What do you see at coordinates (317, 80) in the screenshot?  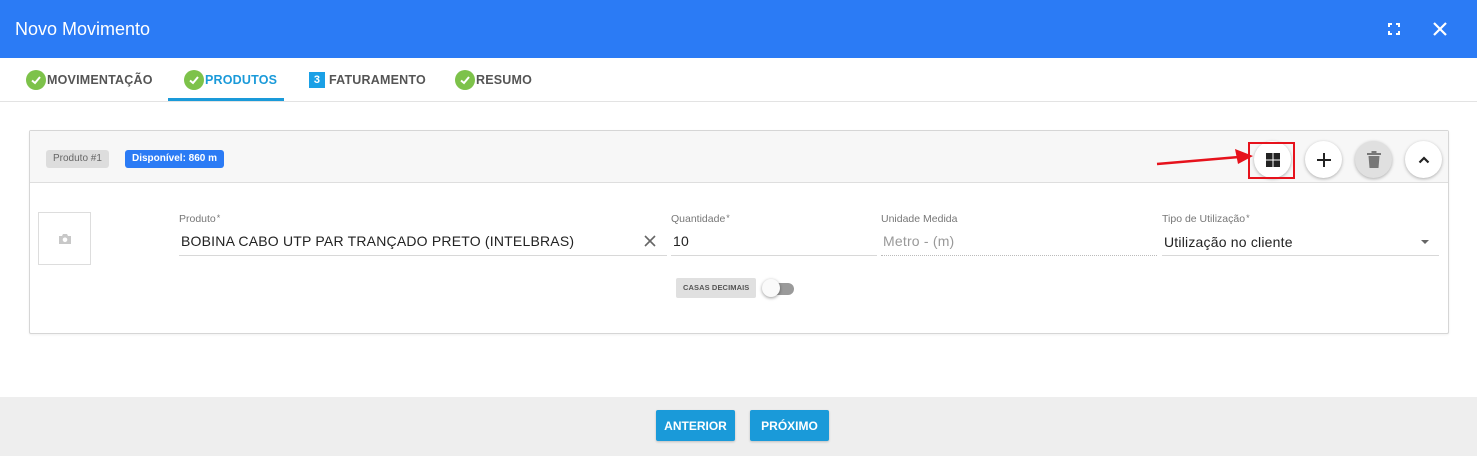 I see `step-number: 3` at bounding box center [317, 80].